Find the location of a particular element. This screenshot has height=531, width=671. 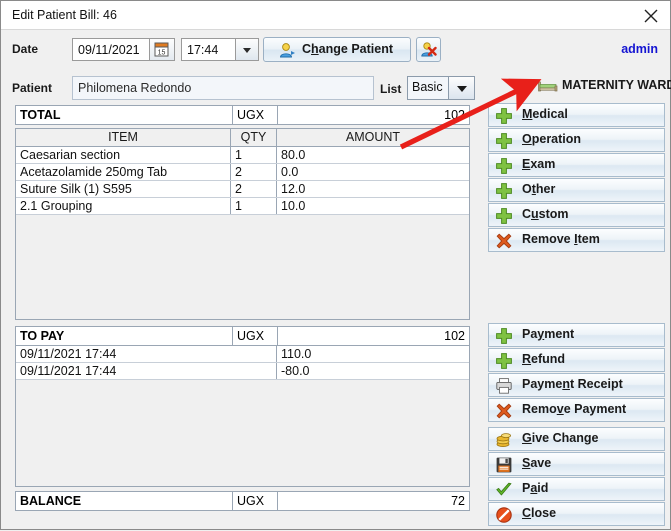

refund-button: Refund is located at coordinates (576, 360).